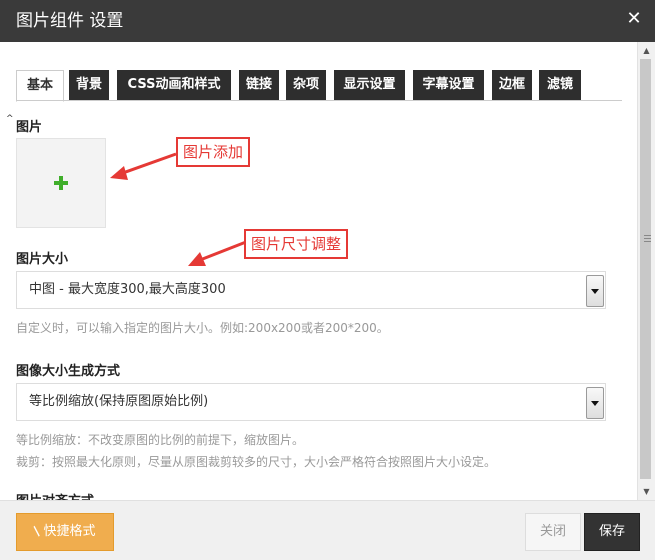 This screenshot has width=655, height=560. What do you see at coordinates (202, 328) in the screenshot?
I see `image-size-help: 自定义时，可以输入指定的图片大小。例如:200x200或者200*200。` at bounding box center [202, 328].